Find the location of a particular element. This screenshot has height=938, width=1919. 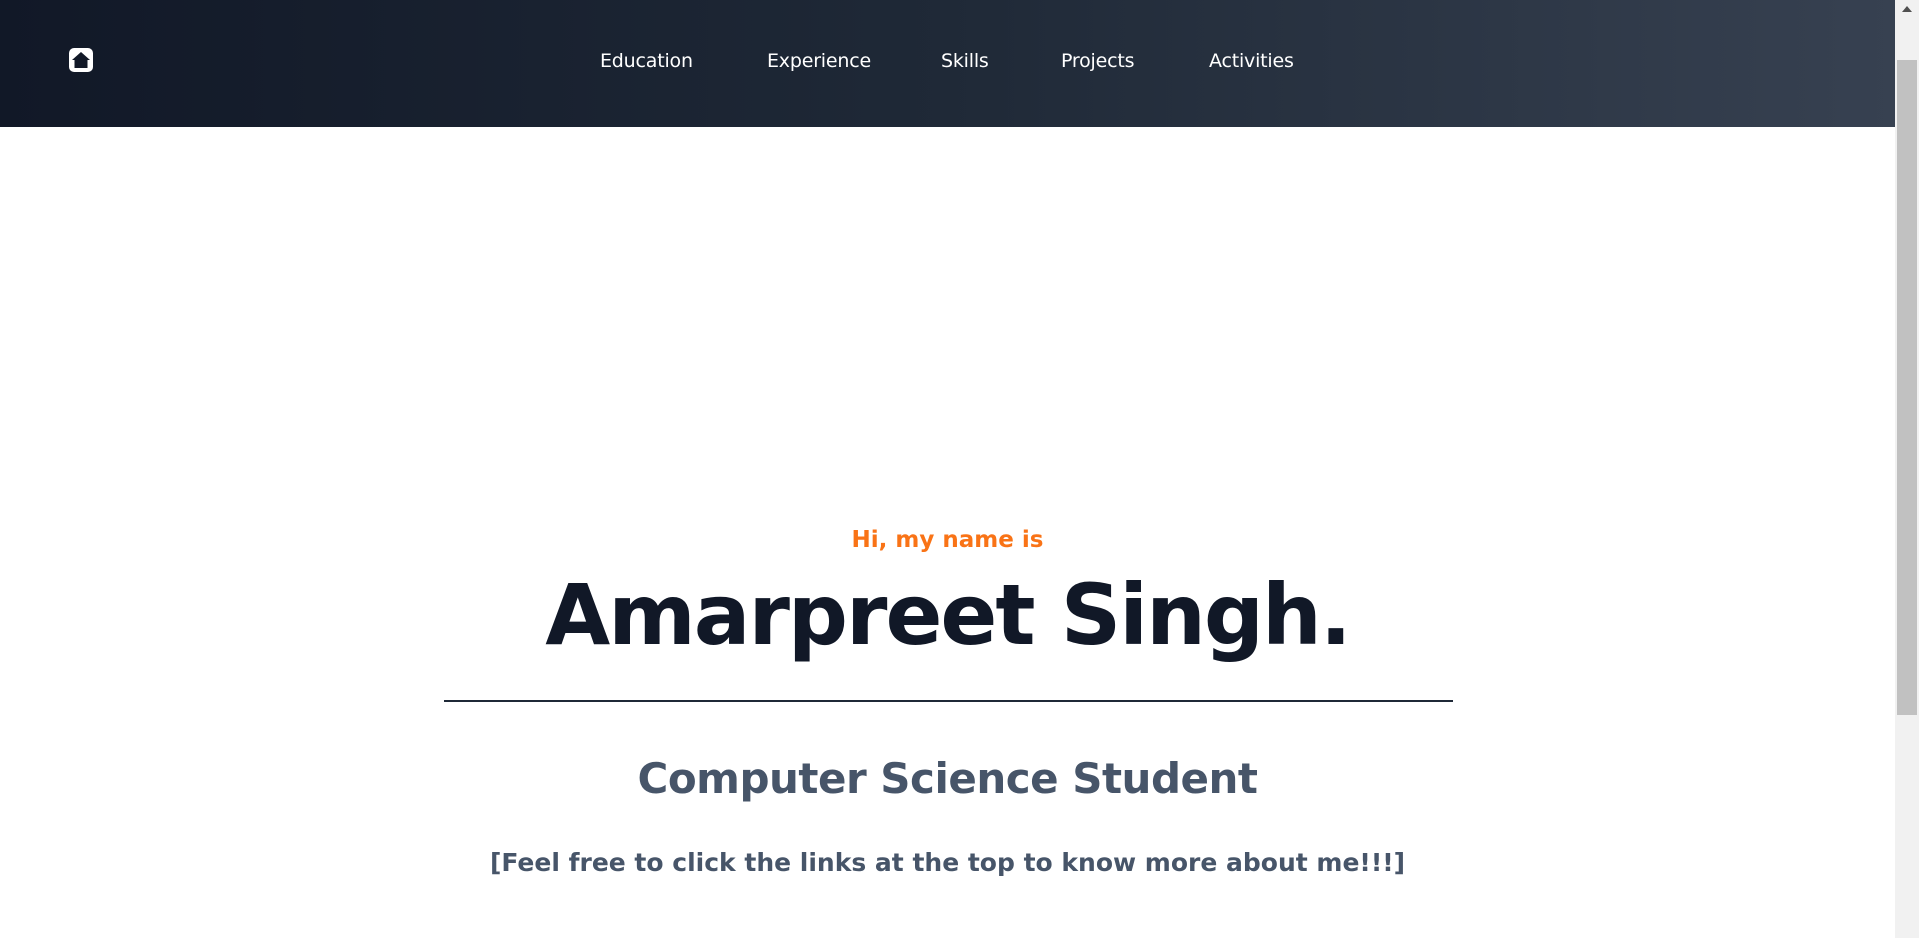

role-heading: Computer Science Student is located at coordinates (948, 778).